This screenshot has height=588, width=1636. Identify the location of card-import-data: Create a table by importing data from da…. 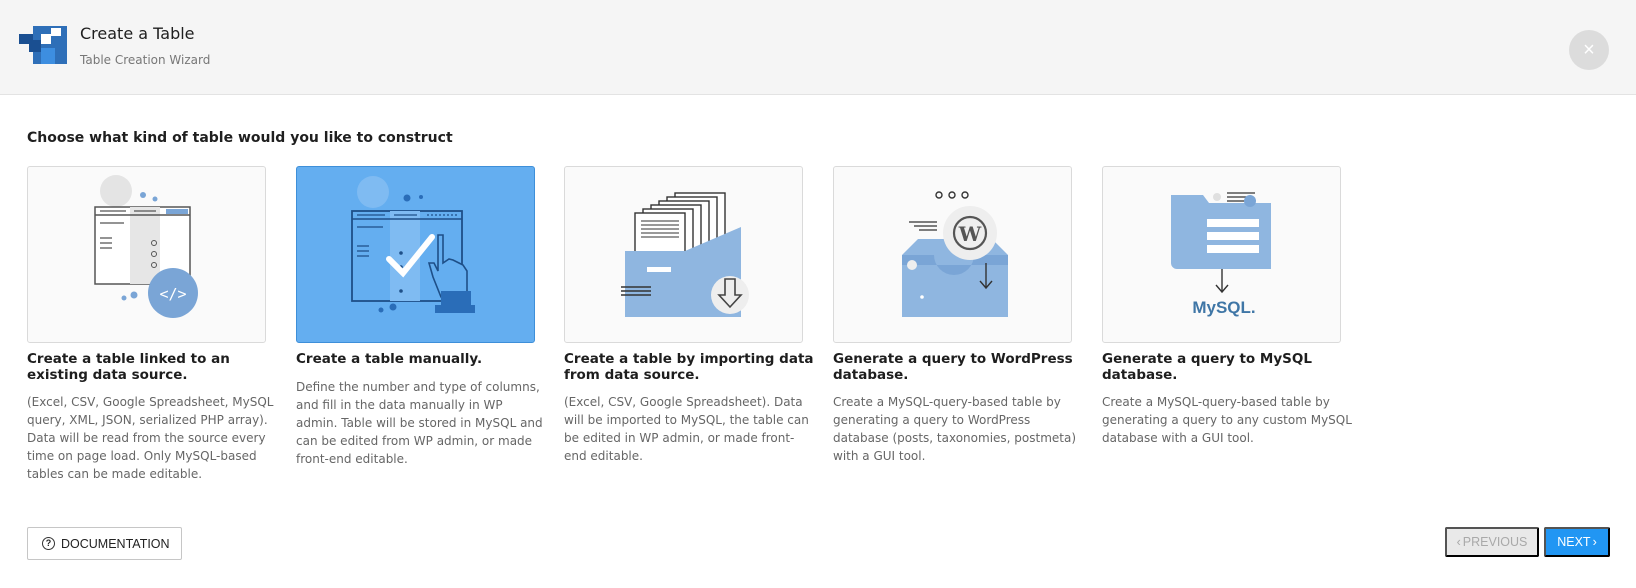
(698, 315).